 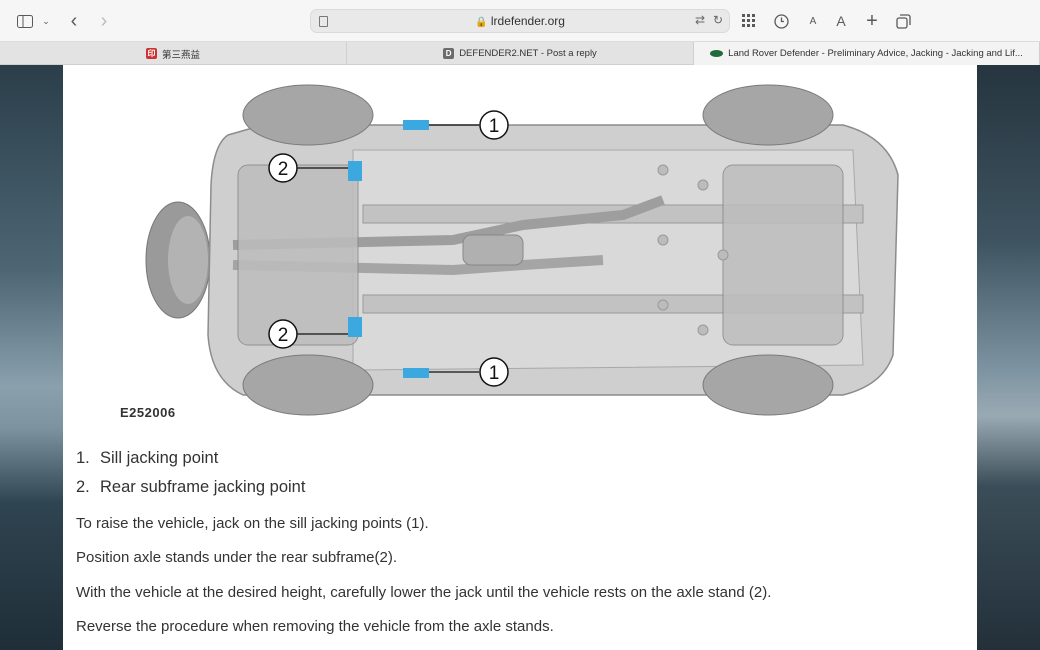 I want to click on list-number: 1., so click(x=83, y=458).